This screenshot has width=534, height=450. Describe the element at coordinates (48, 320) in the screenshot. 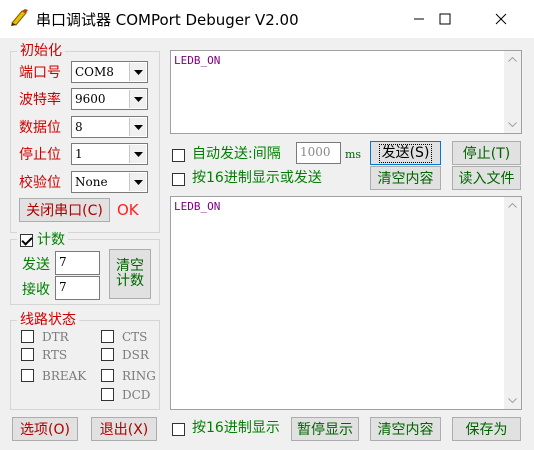

I see `line-status-legend: 线路状态` at that location.